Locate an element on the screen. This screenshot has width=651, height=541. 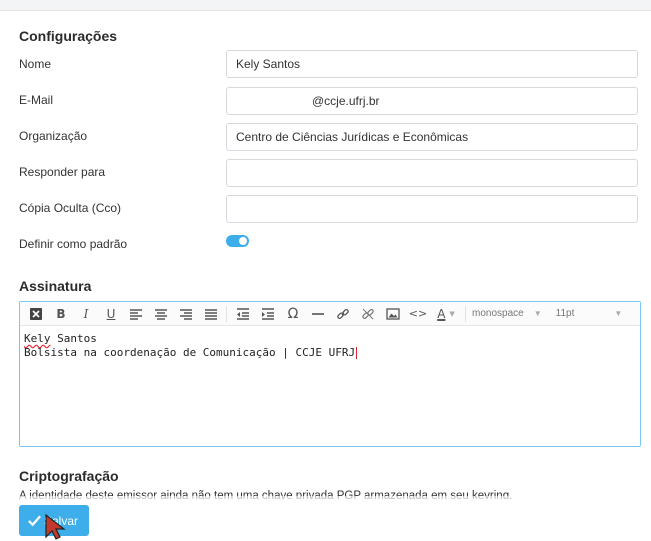
settings-title: Configurações is located at coordinates (68, 36).